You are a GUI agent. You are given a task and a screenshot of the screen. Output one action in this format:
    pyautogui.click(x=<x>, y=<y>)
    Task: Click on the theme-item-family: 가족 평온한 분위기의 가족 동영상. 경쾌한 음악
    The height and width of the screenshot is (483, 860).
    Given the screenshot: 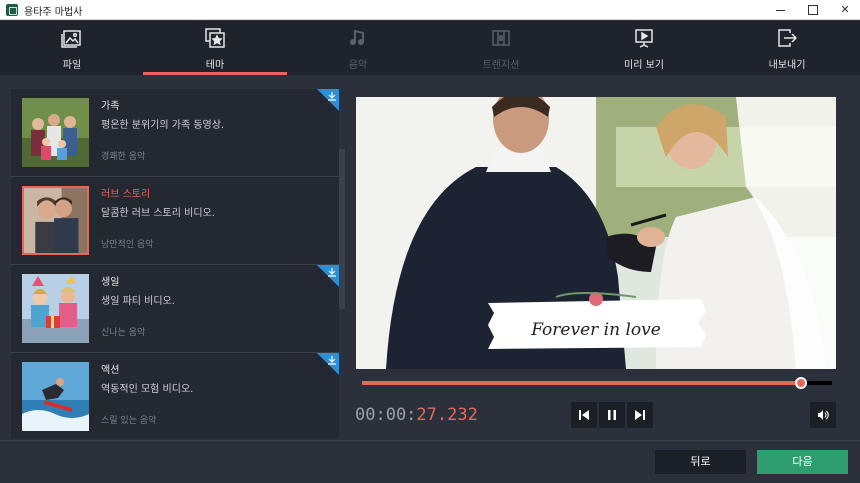 What is the action you would take?
    pyautogui.click(x=175, y=133)
    